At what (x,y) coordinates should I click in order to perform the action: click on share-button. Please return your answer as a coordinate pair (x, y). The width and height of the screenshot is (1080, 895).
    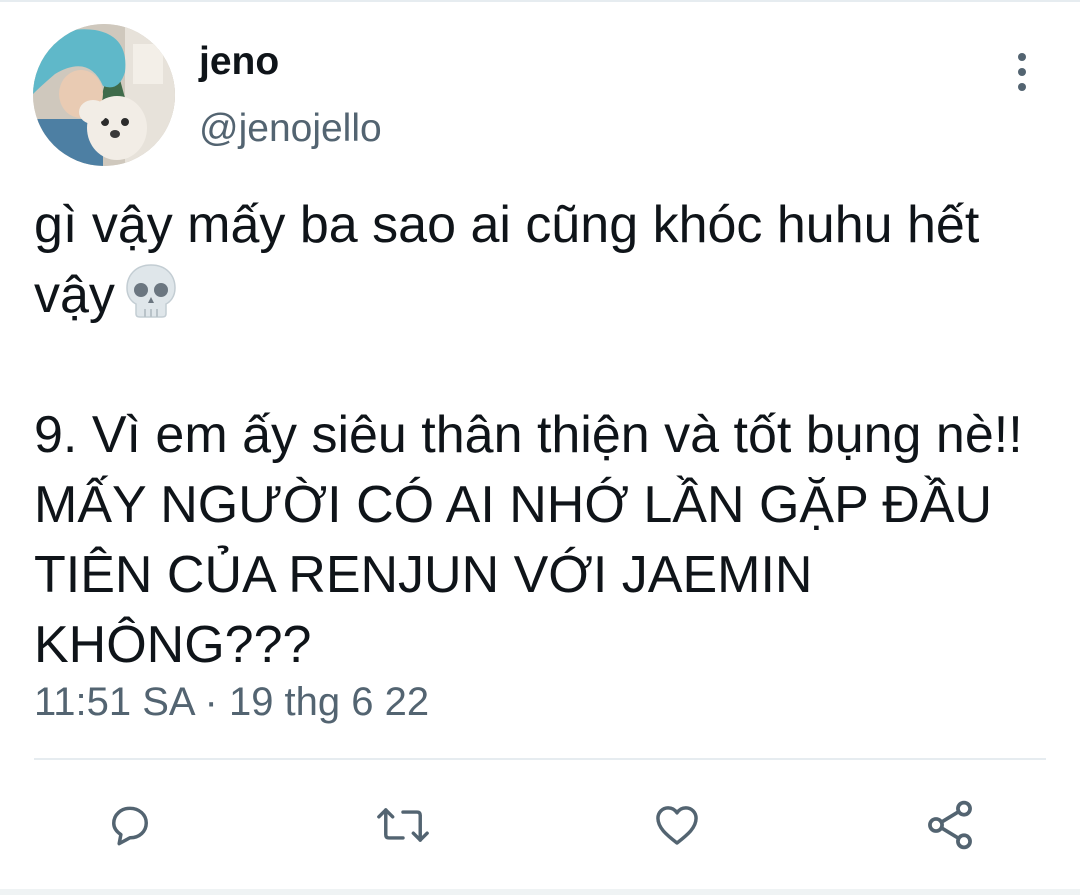
    Looking at the image, I should click on (950, 825).